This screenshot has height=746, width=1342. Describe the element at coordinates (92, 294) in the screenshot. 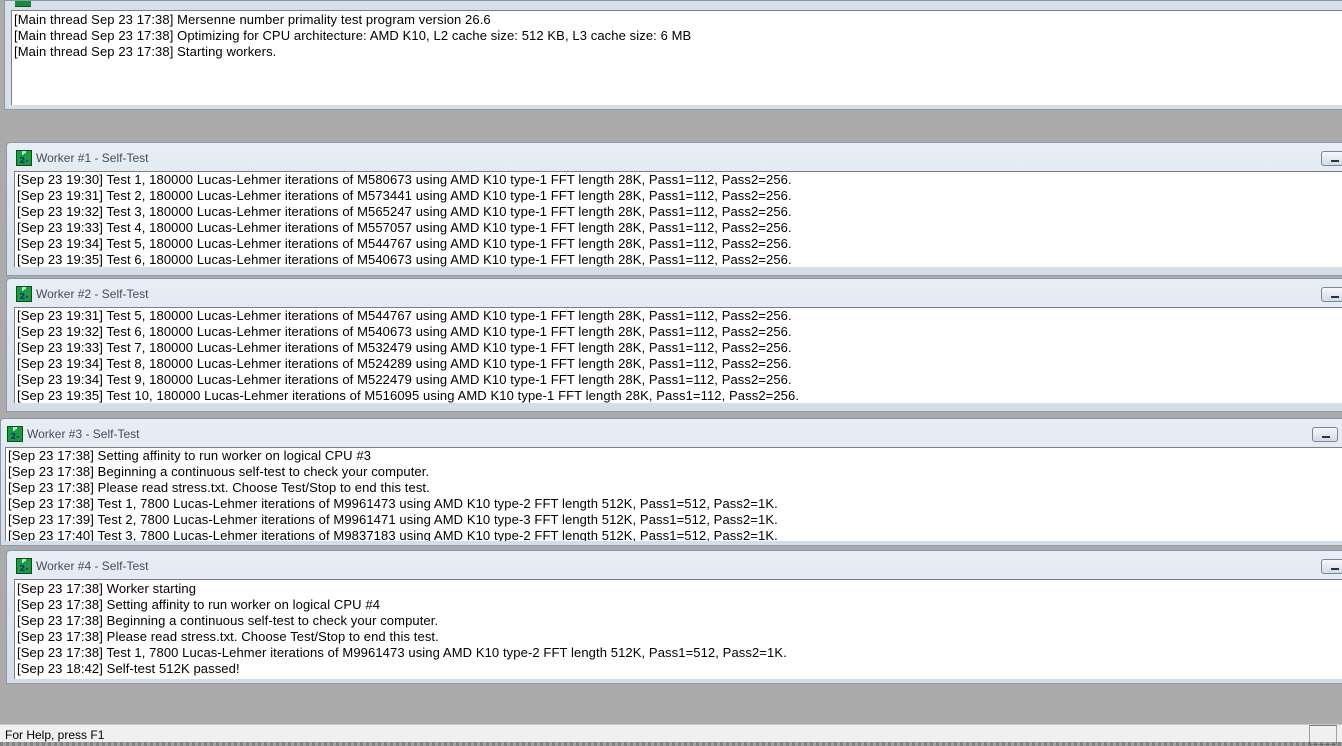

I see `window-title: Worker #2 - Self-Test` at that location.